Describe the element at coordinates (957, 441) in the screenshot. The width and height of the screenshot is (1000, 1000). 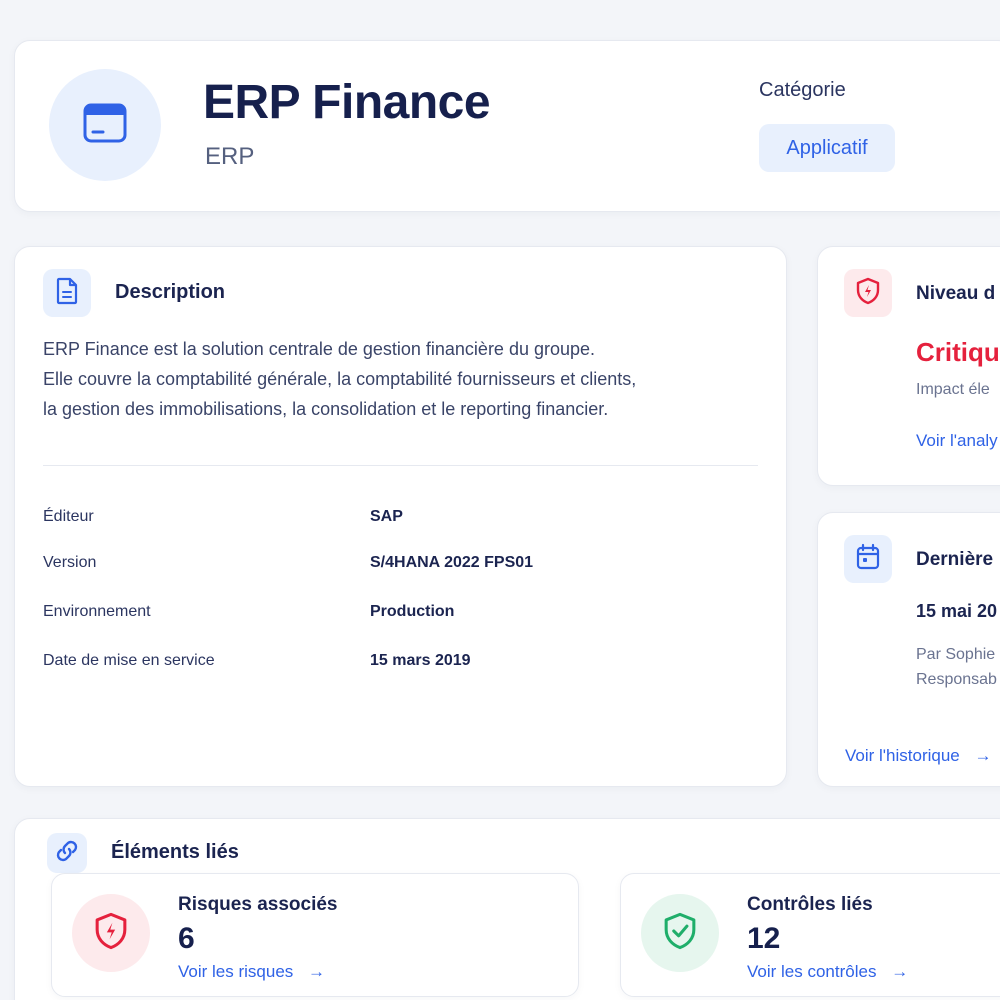
I see `criticality-analysis-link: Voir l'analy` at that location.